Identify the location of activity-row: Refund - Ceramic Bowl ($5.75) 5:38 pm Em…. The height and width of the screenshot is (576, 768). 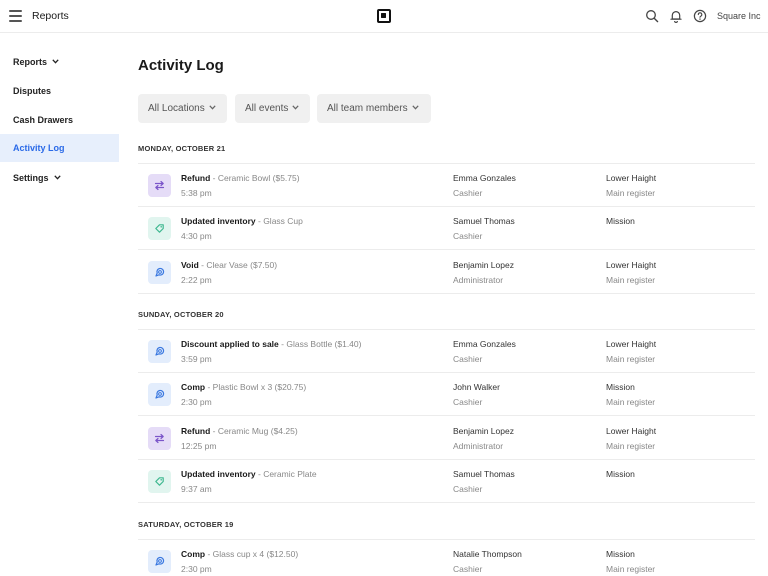
(446, 185).